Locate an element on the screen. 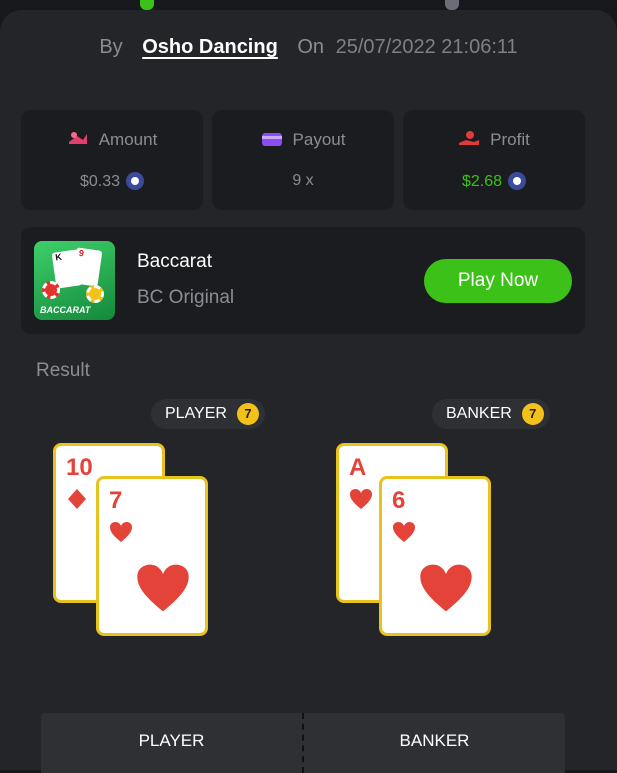 This screenshot has width=617, height=773. payout-label: Payout is located at coordinates (319, 139).